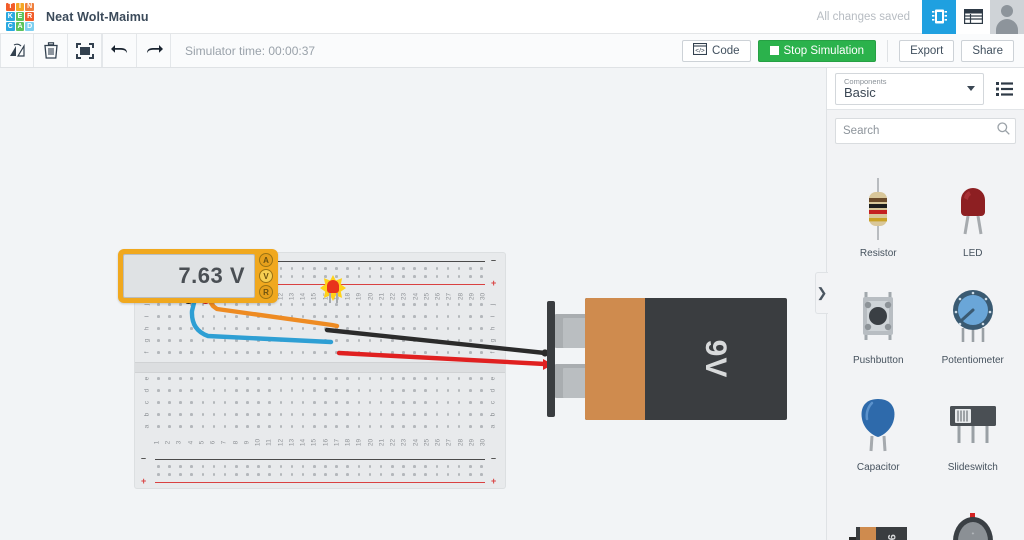 The width and height of the screenshot is (1024, 540). What do you see at coordinates (824, 50) in the screenshot?
I see `stop-simulation-label: Stop Simulation` at bounding box center [824, 50].